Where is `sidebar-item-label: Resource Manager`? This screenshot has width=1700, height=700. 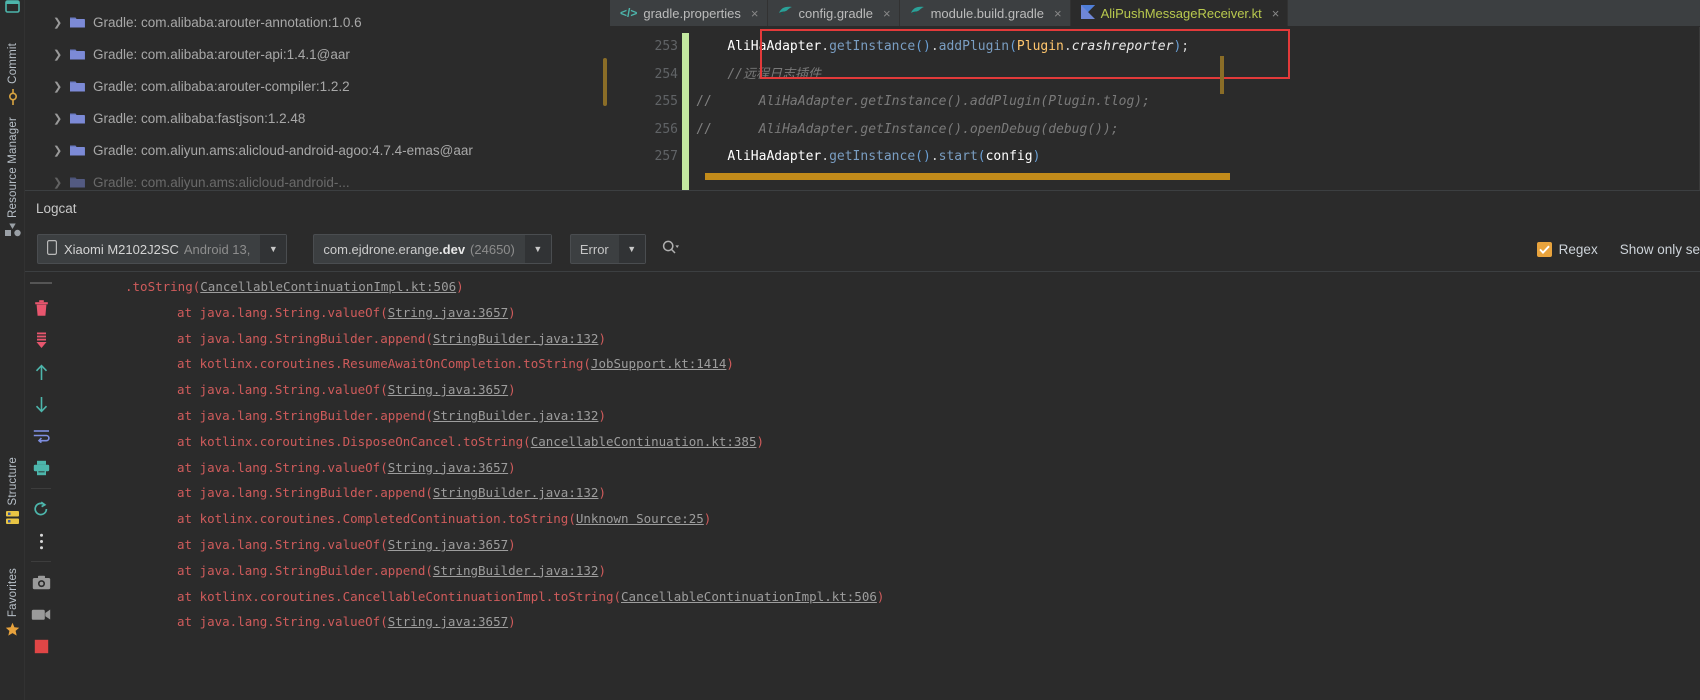 sidebar-item-label: Resource Manager is located at coordinates (12, 167).